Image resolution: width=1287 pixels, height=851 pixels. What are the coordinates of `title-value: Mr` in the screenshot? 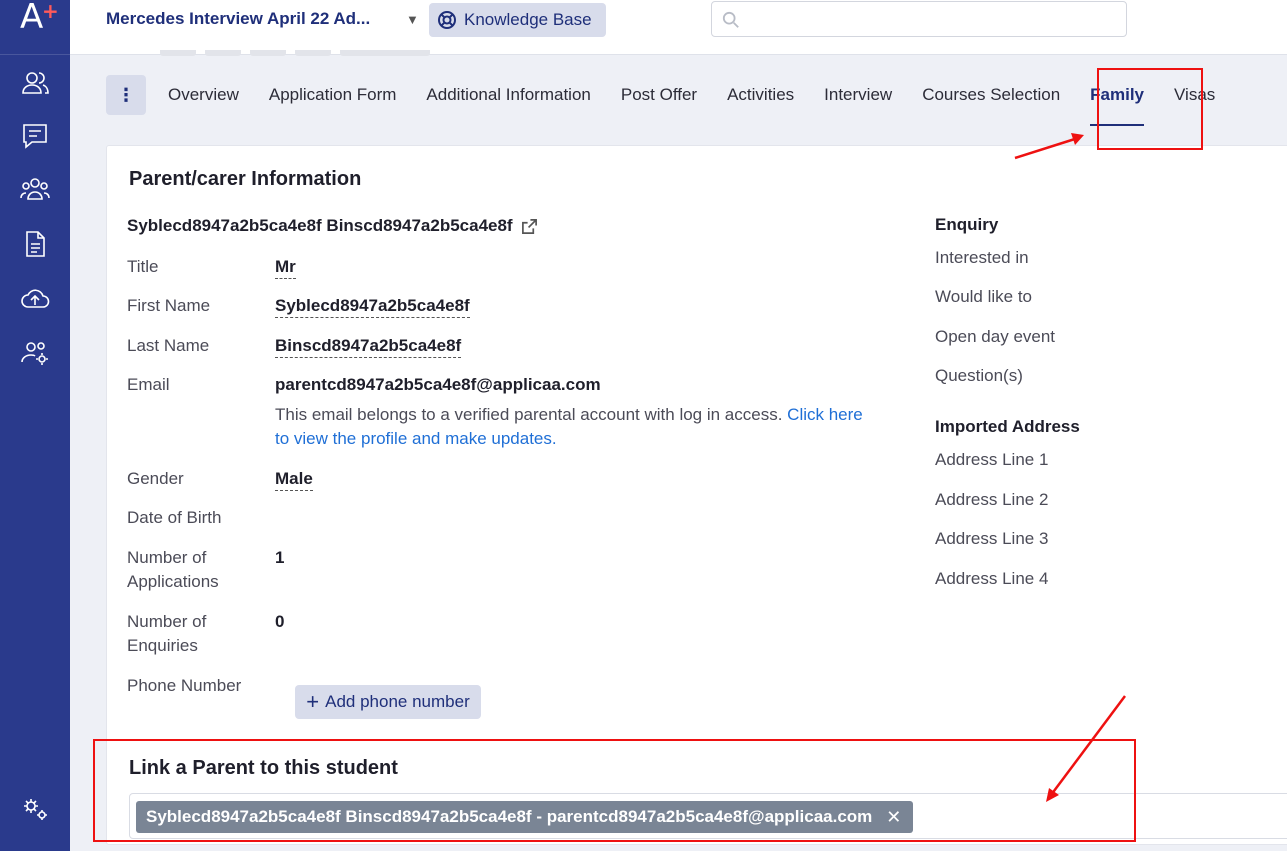 It's located at (285, 267).